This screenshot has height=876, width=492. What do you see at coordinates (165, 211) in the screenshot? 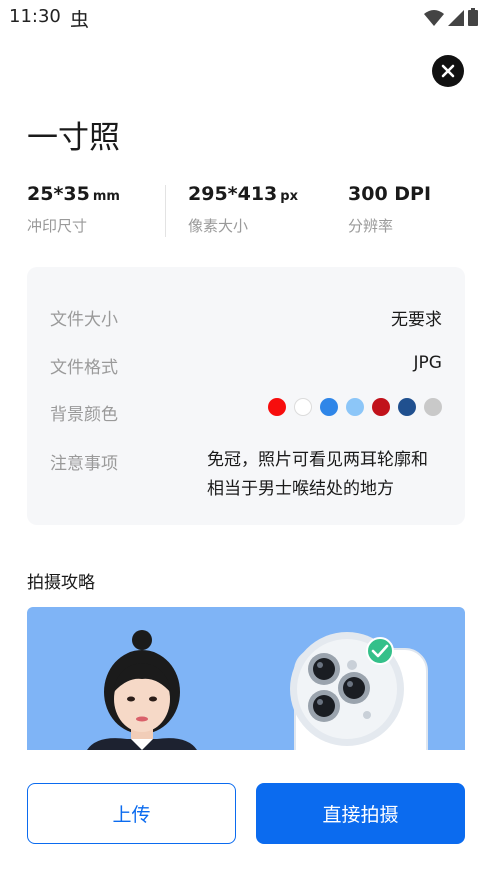
I see `divider` at bounding box center [165, 211].